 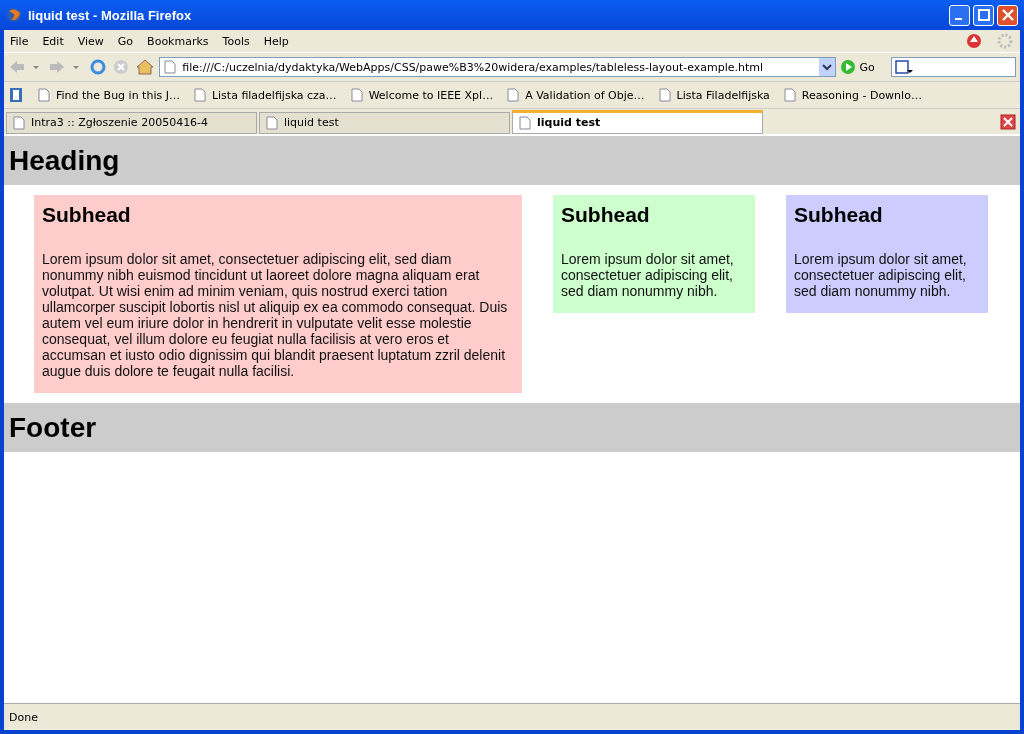 I want to click on minimize-button, so click(x=959, y=15).